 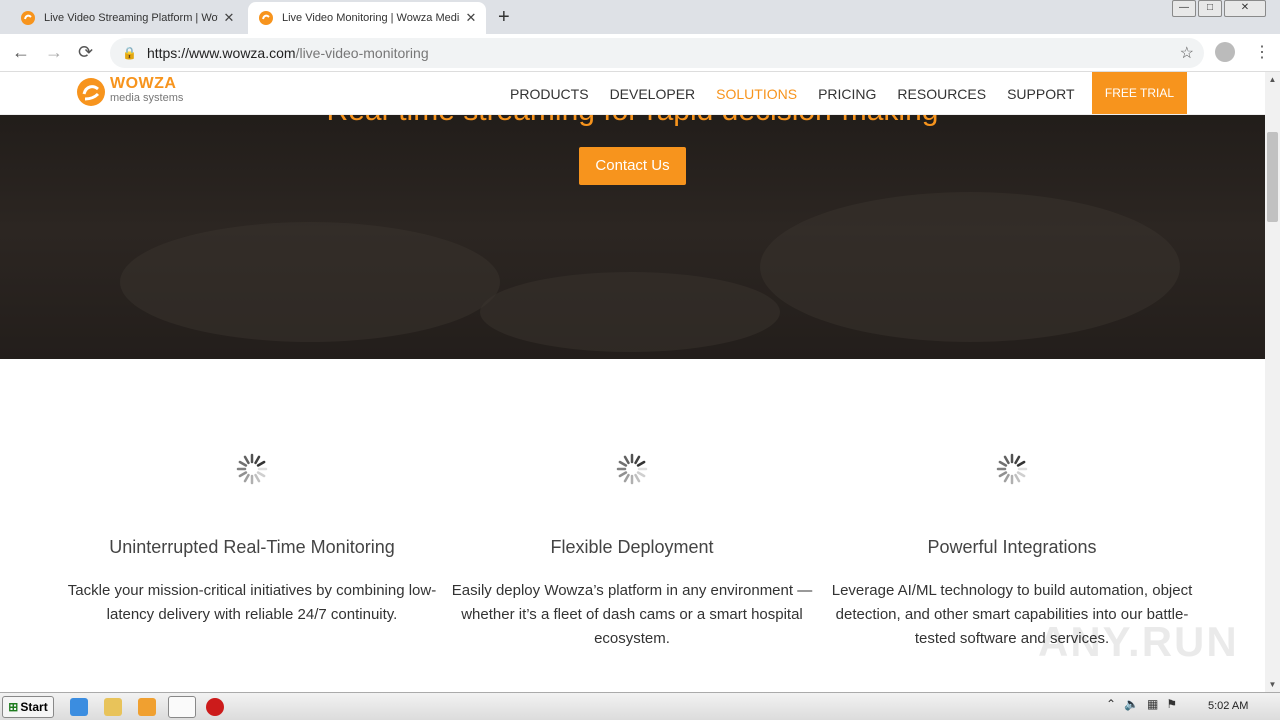 What do you see at coordinates (1152, 704) in the screenshot?
I see `network-icon: ▦` at bounding box center [1152, 704].